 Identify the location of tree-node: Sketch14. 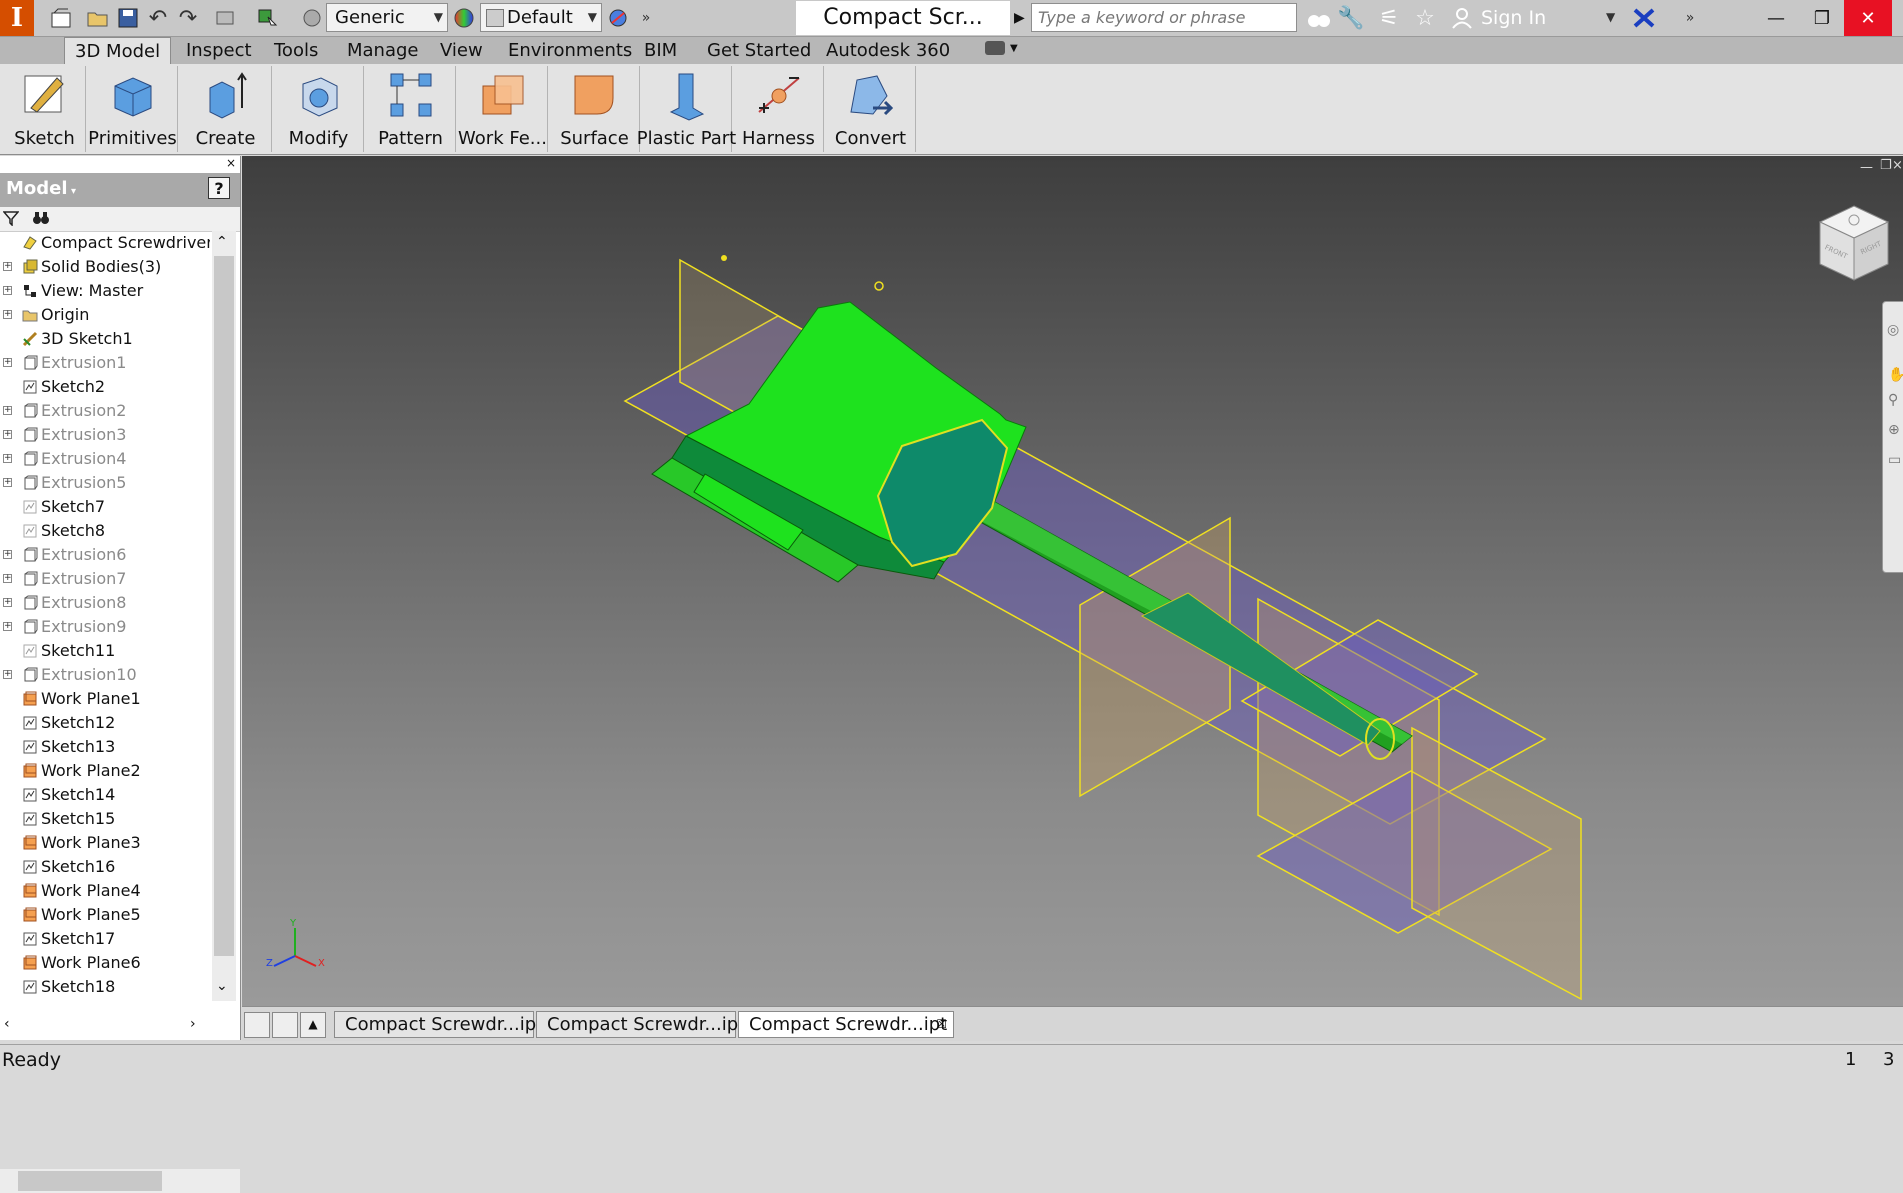
(105, 795).